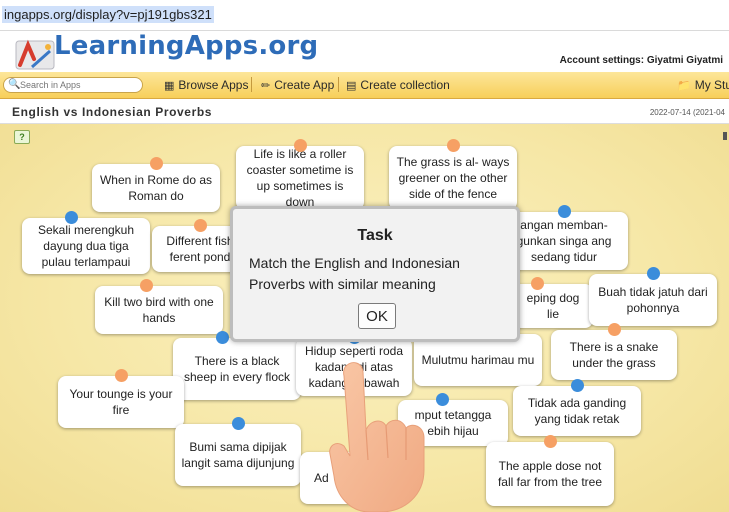  What do you see at coordinates (186, 46) in the screenshot?
I see `site-logo: LearningApps.org` at bounding box center [186, 46].